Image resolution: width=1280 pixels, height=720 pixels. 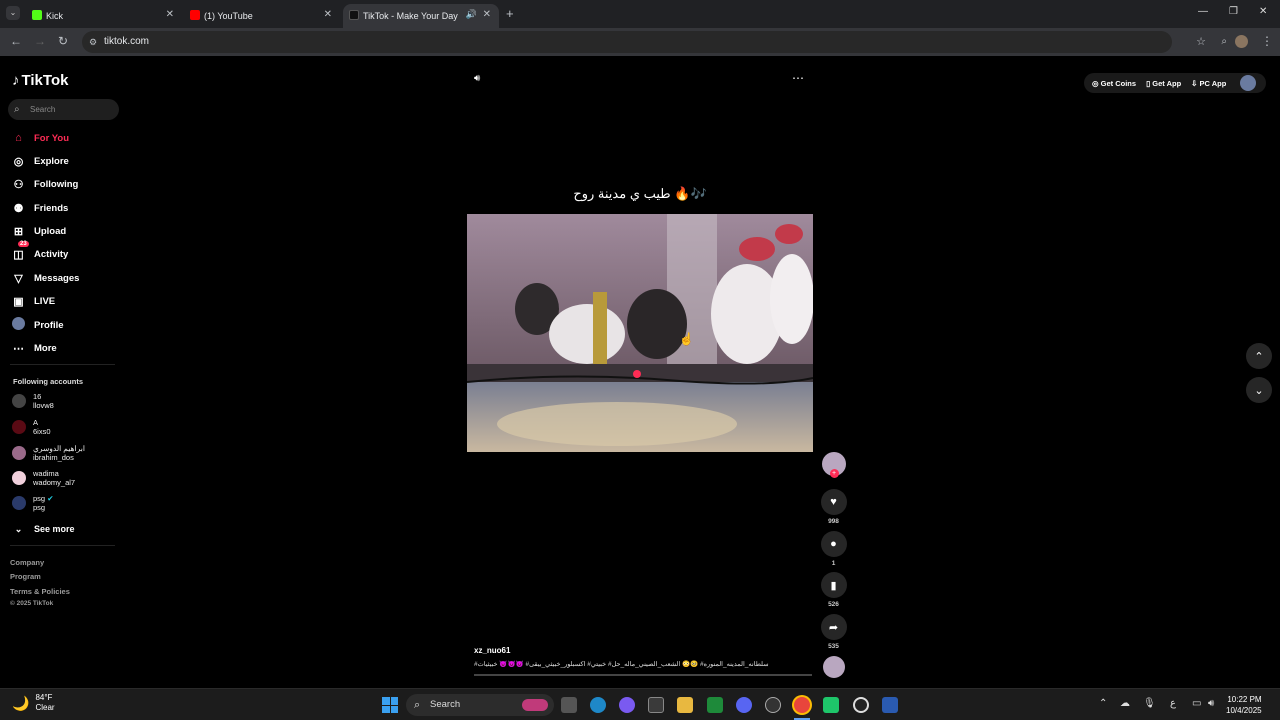 What do you see at coordinates (93, 42) in the screenshot?
I see `site-info-icon: ⚙` at bounding box center [93, 42].